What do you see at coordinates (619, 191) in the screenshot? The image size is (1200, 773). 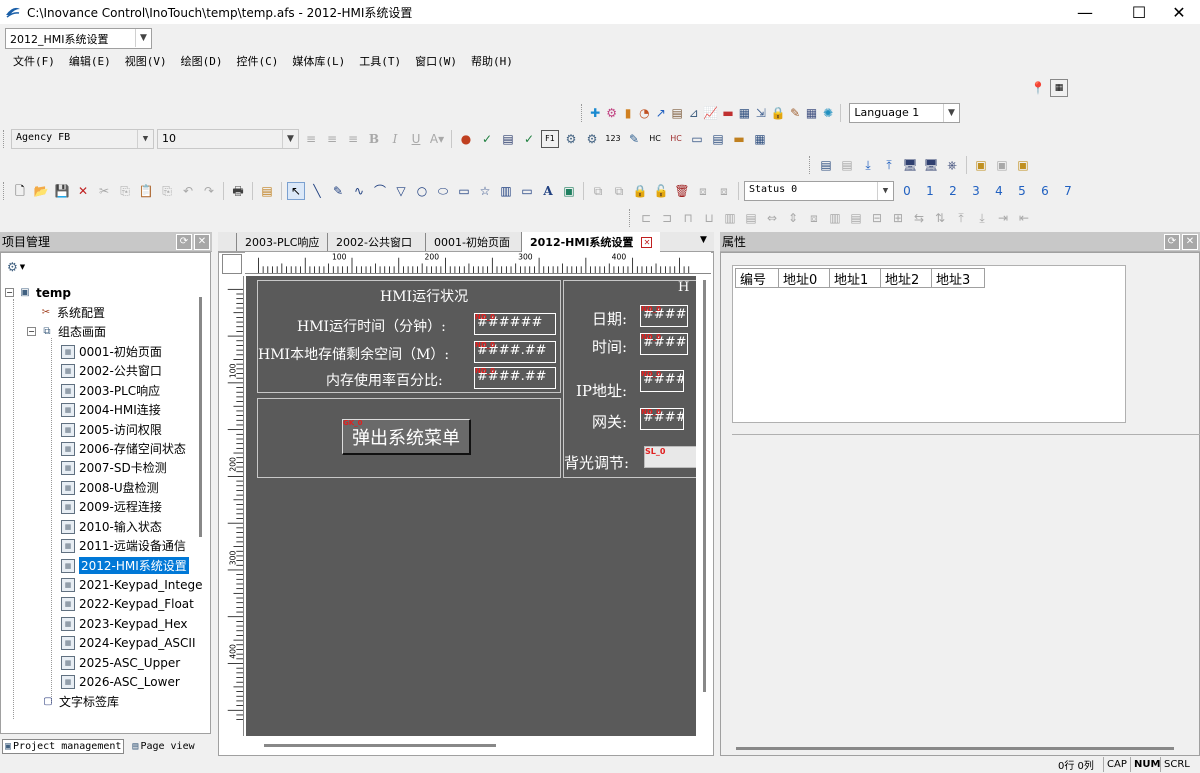 I see `ungroup-objects-icon: ⧉` at bounding box center [619, 191].